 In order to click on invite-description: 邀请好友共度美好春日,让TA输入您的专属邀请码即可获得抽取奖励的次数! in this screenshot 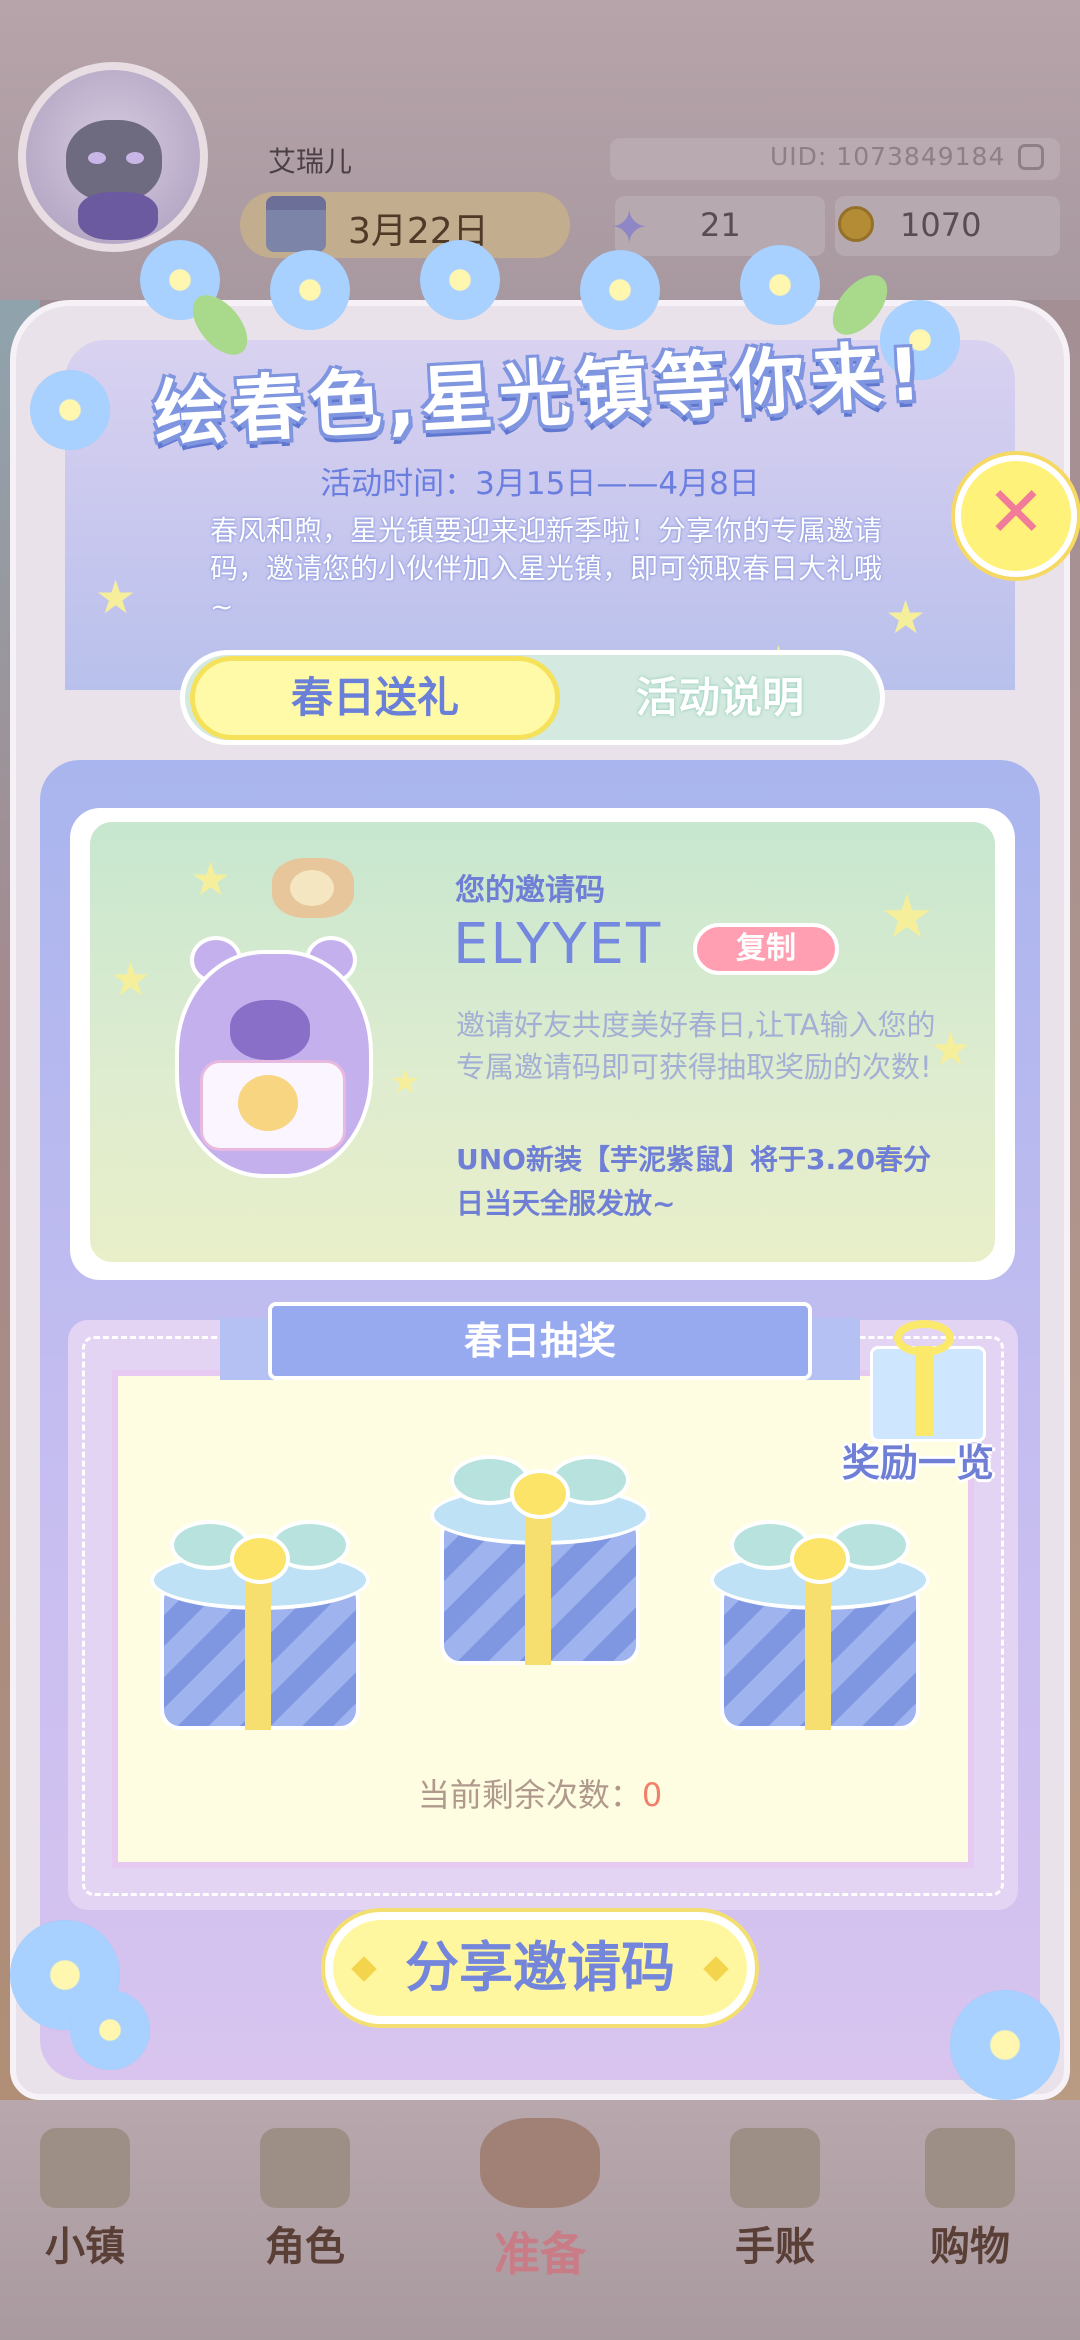, I will do `click(696, 1046)`.